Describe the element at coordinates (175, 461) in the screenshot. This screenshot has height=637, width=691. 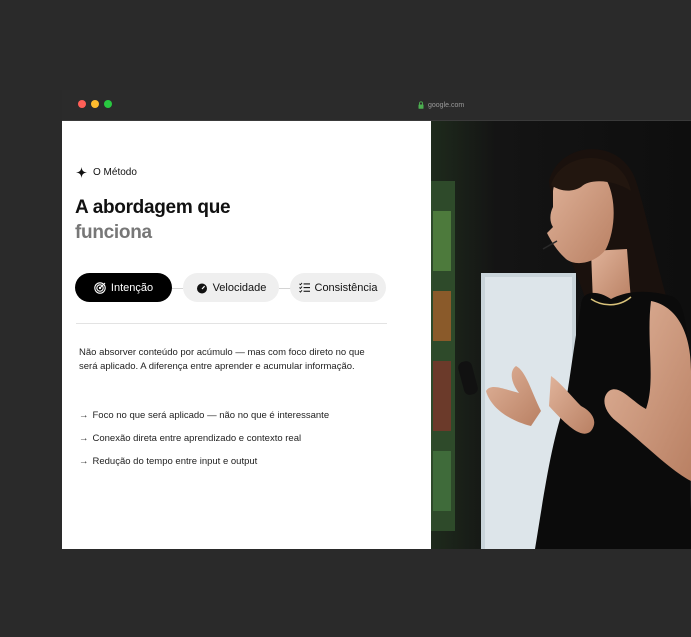
I see `list-item-text: Redução do tempo entre input e output` at that location.